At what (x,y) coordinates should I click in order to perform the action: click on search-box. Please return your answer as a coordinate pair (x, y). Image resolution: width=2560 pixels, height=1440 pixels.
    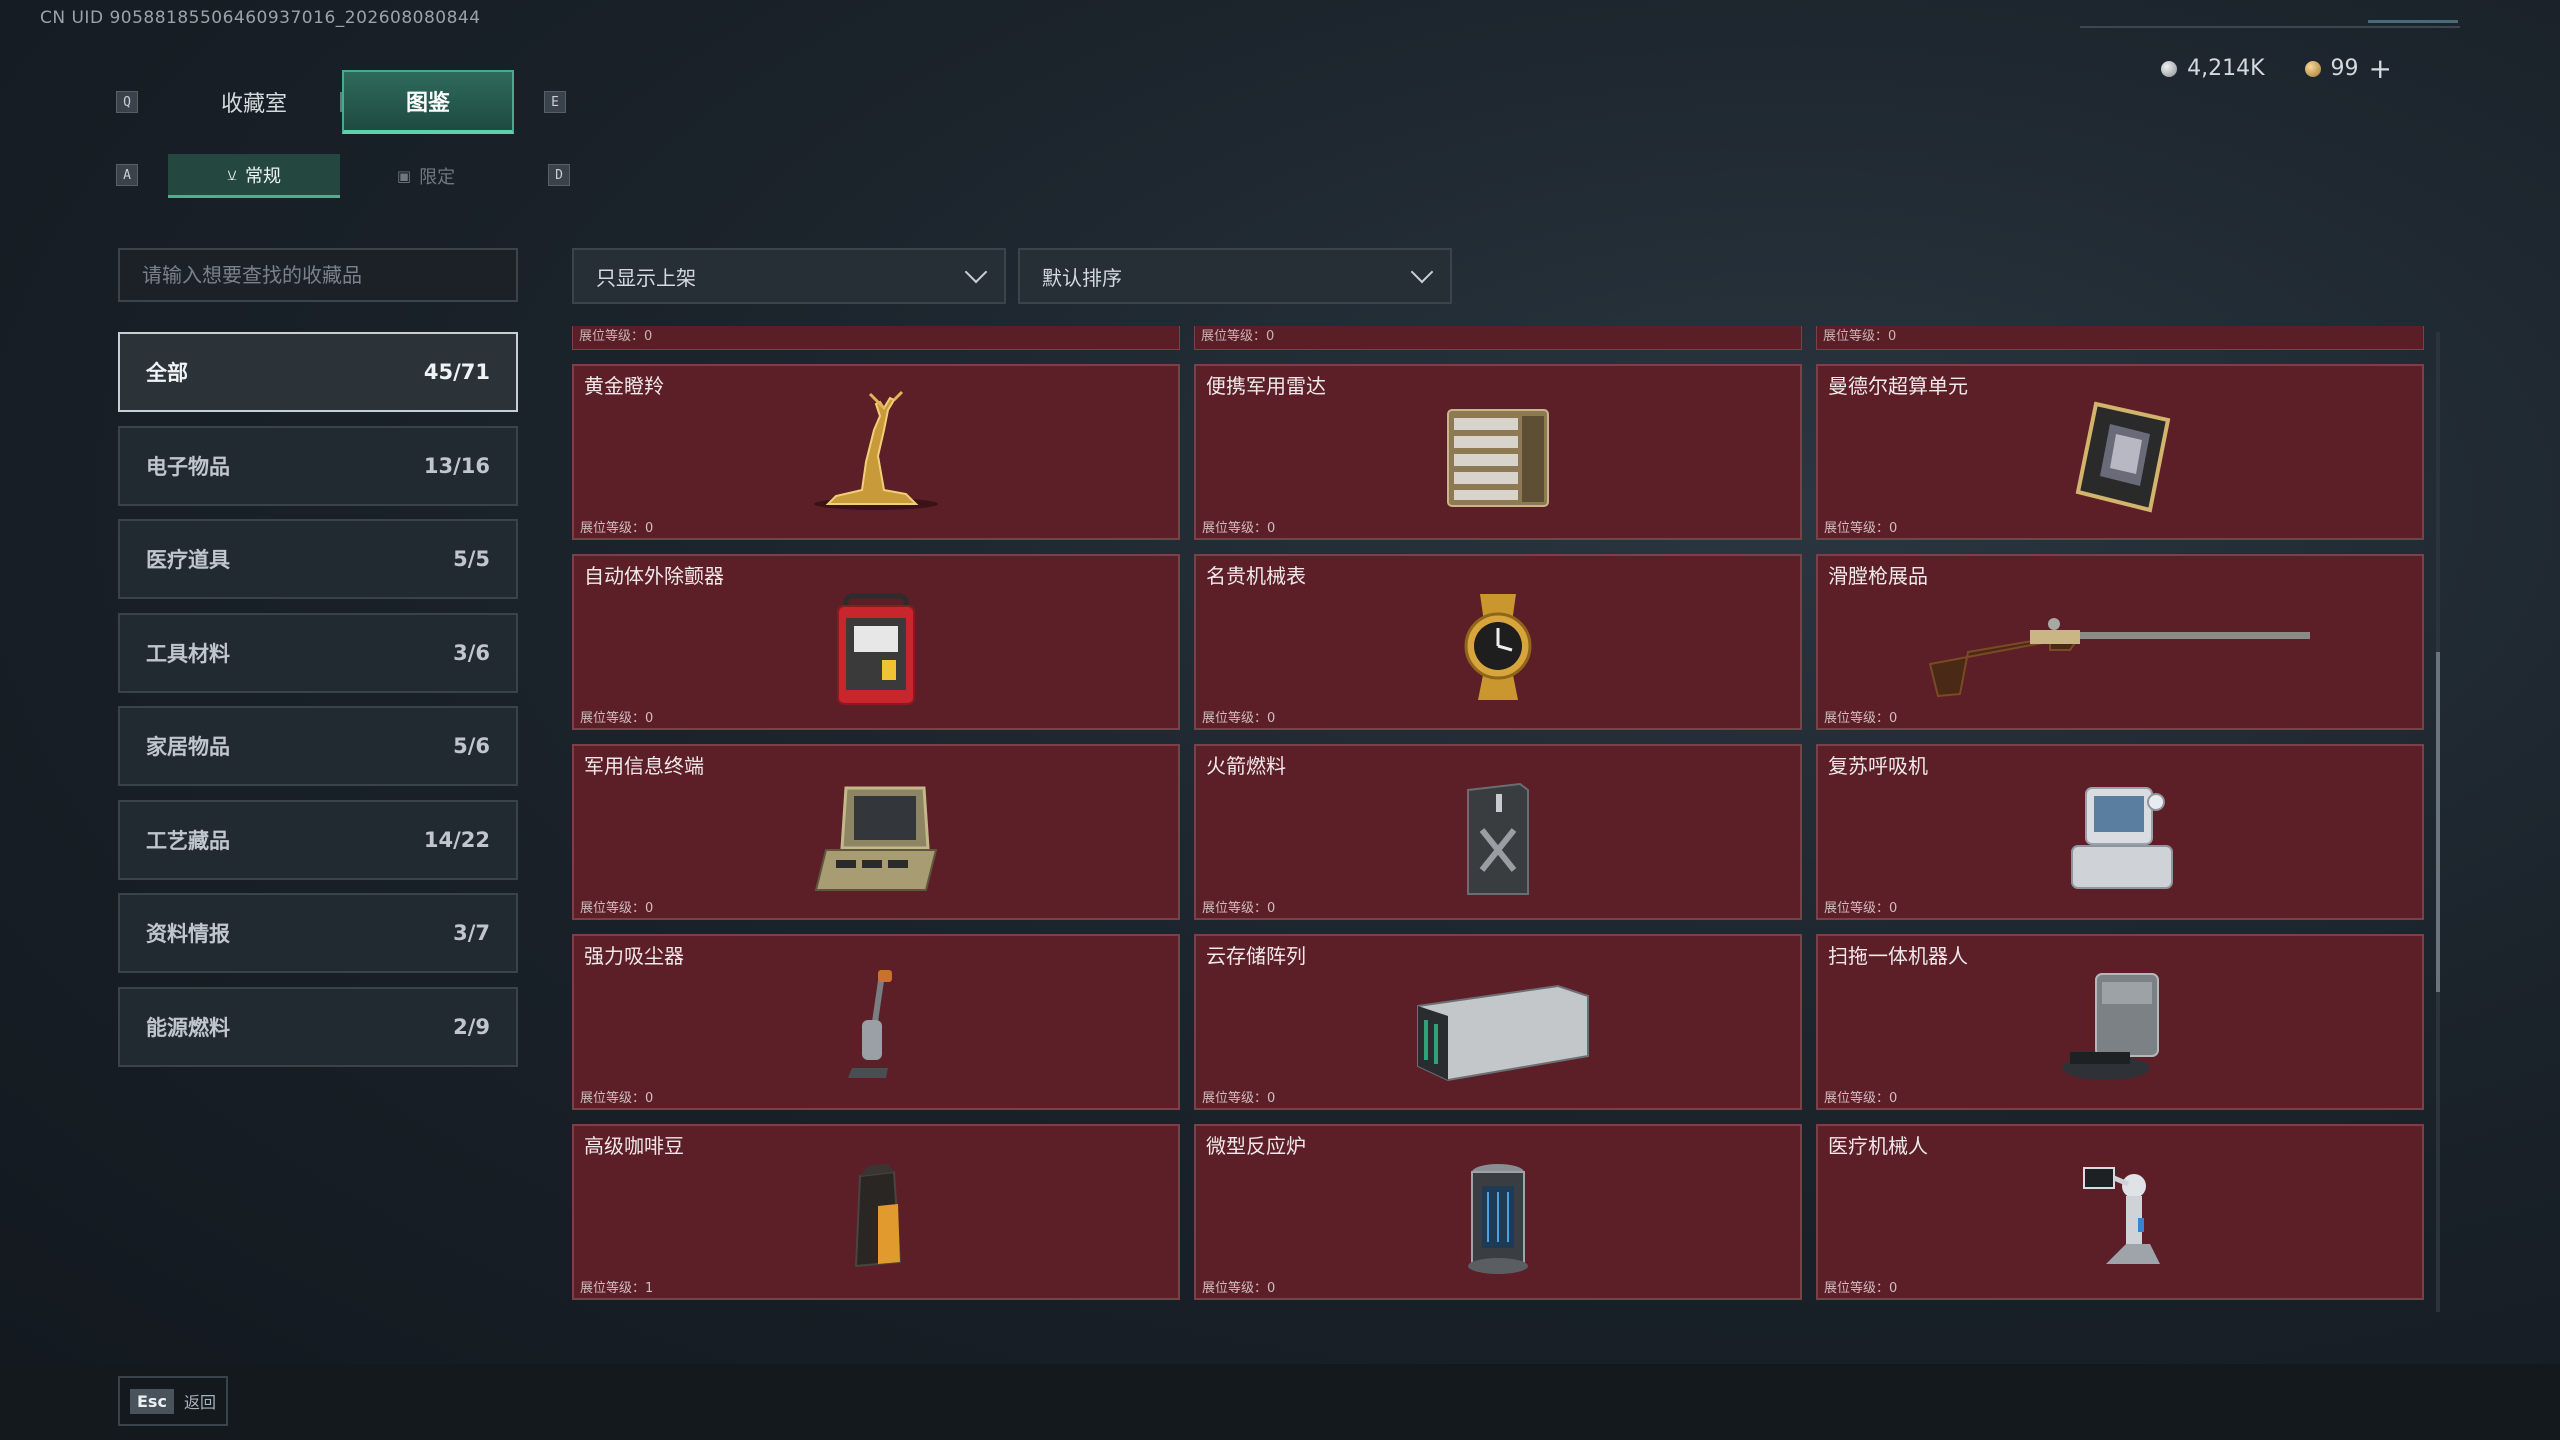
    Looking at the image, I should click on (318, 275).